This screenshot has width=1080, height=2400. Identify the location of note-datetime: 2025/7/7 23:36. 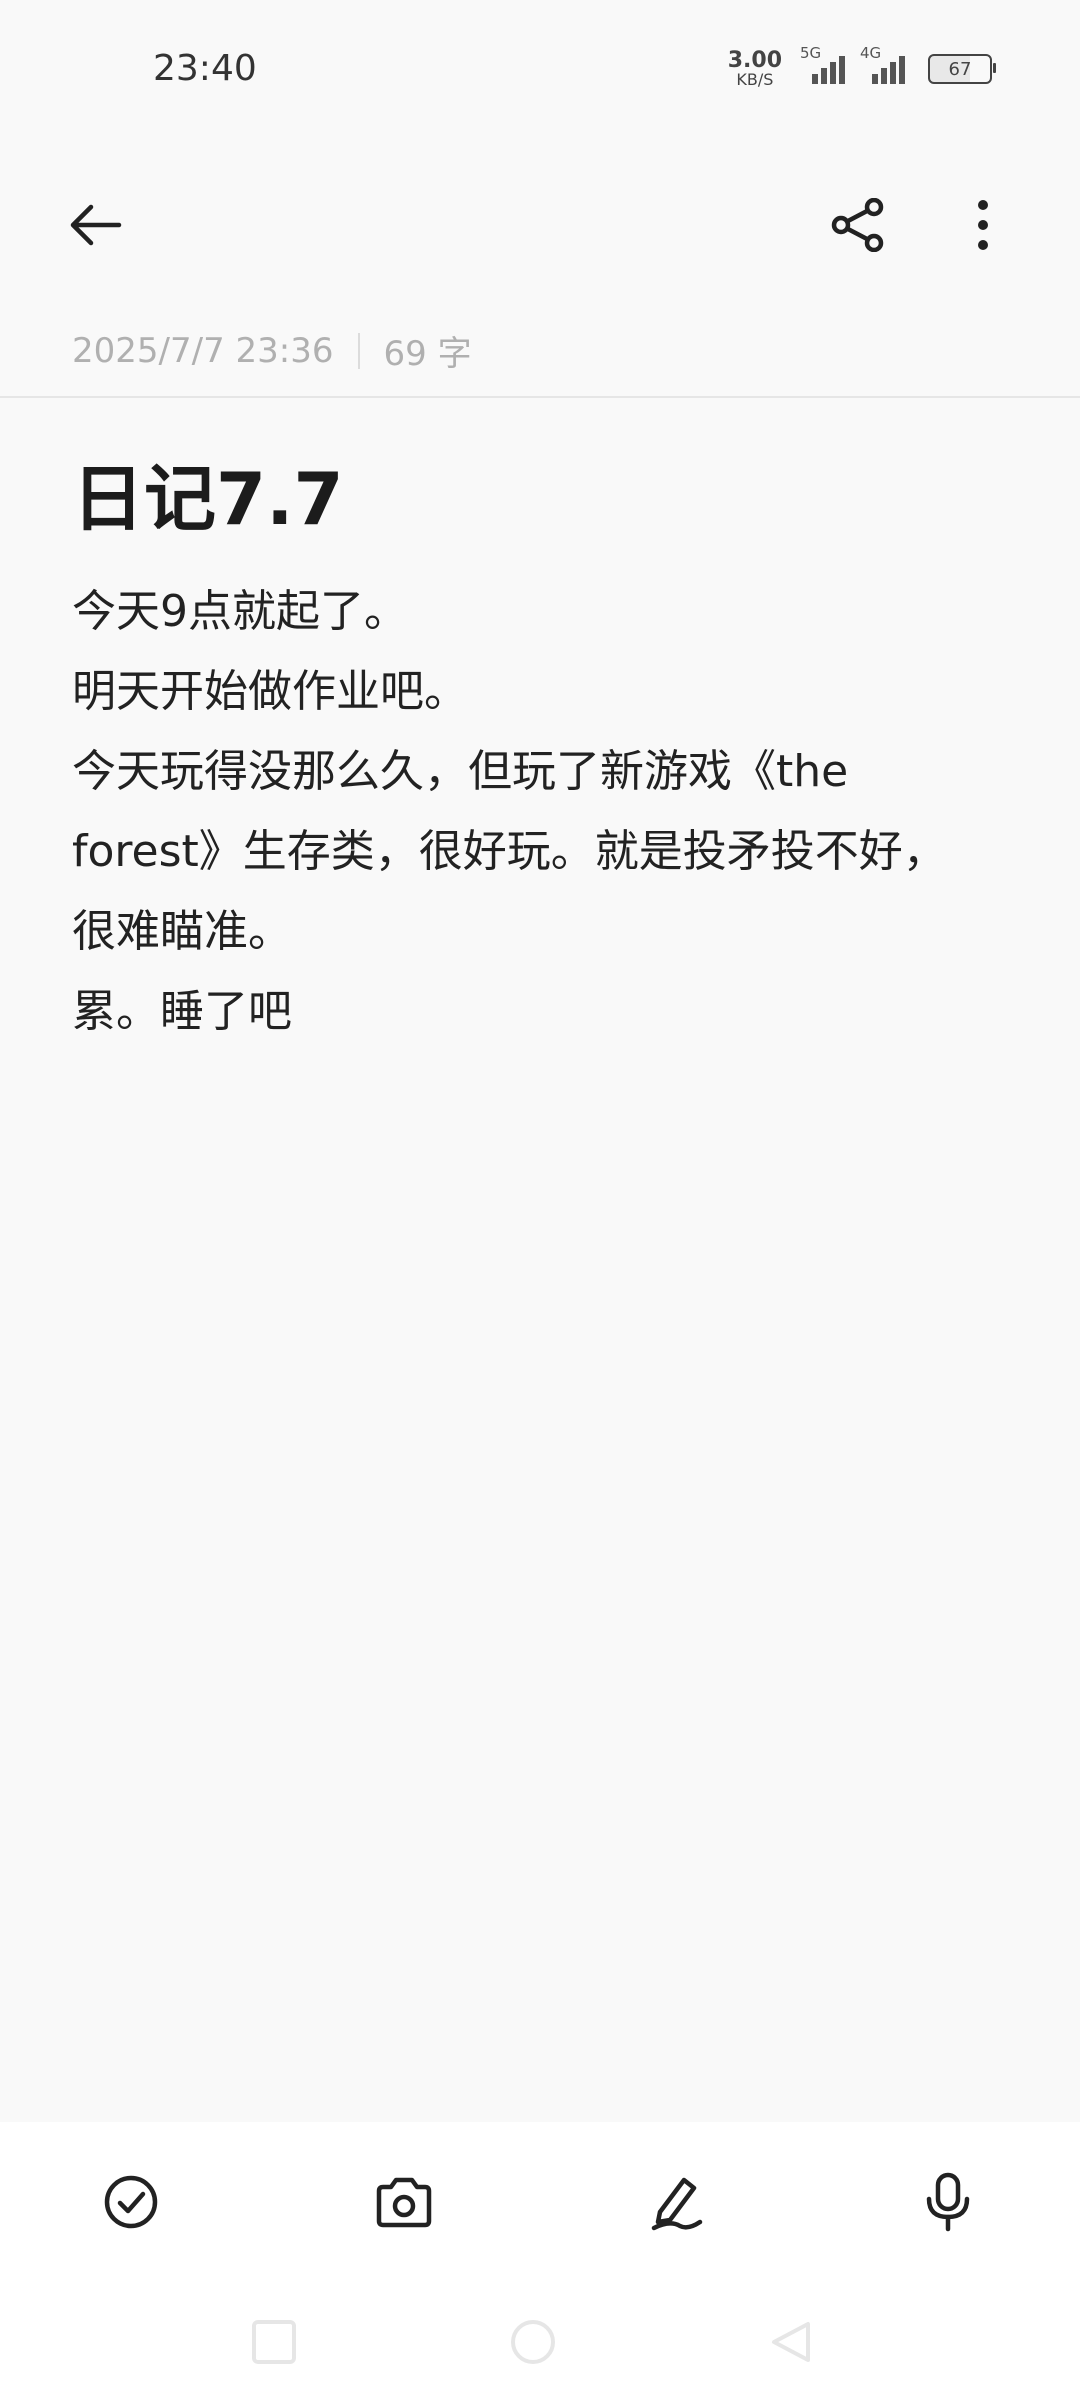
(203, 350).